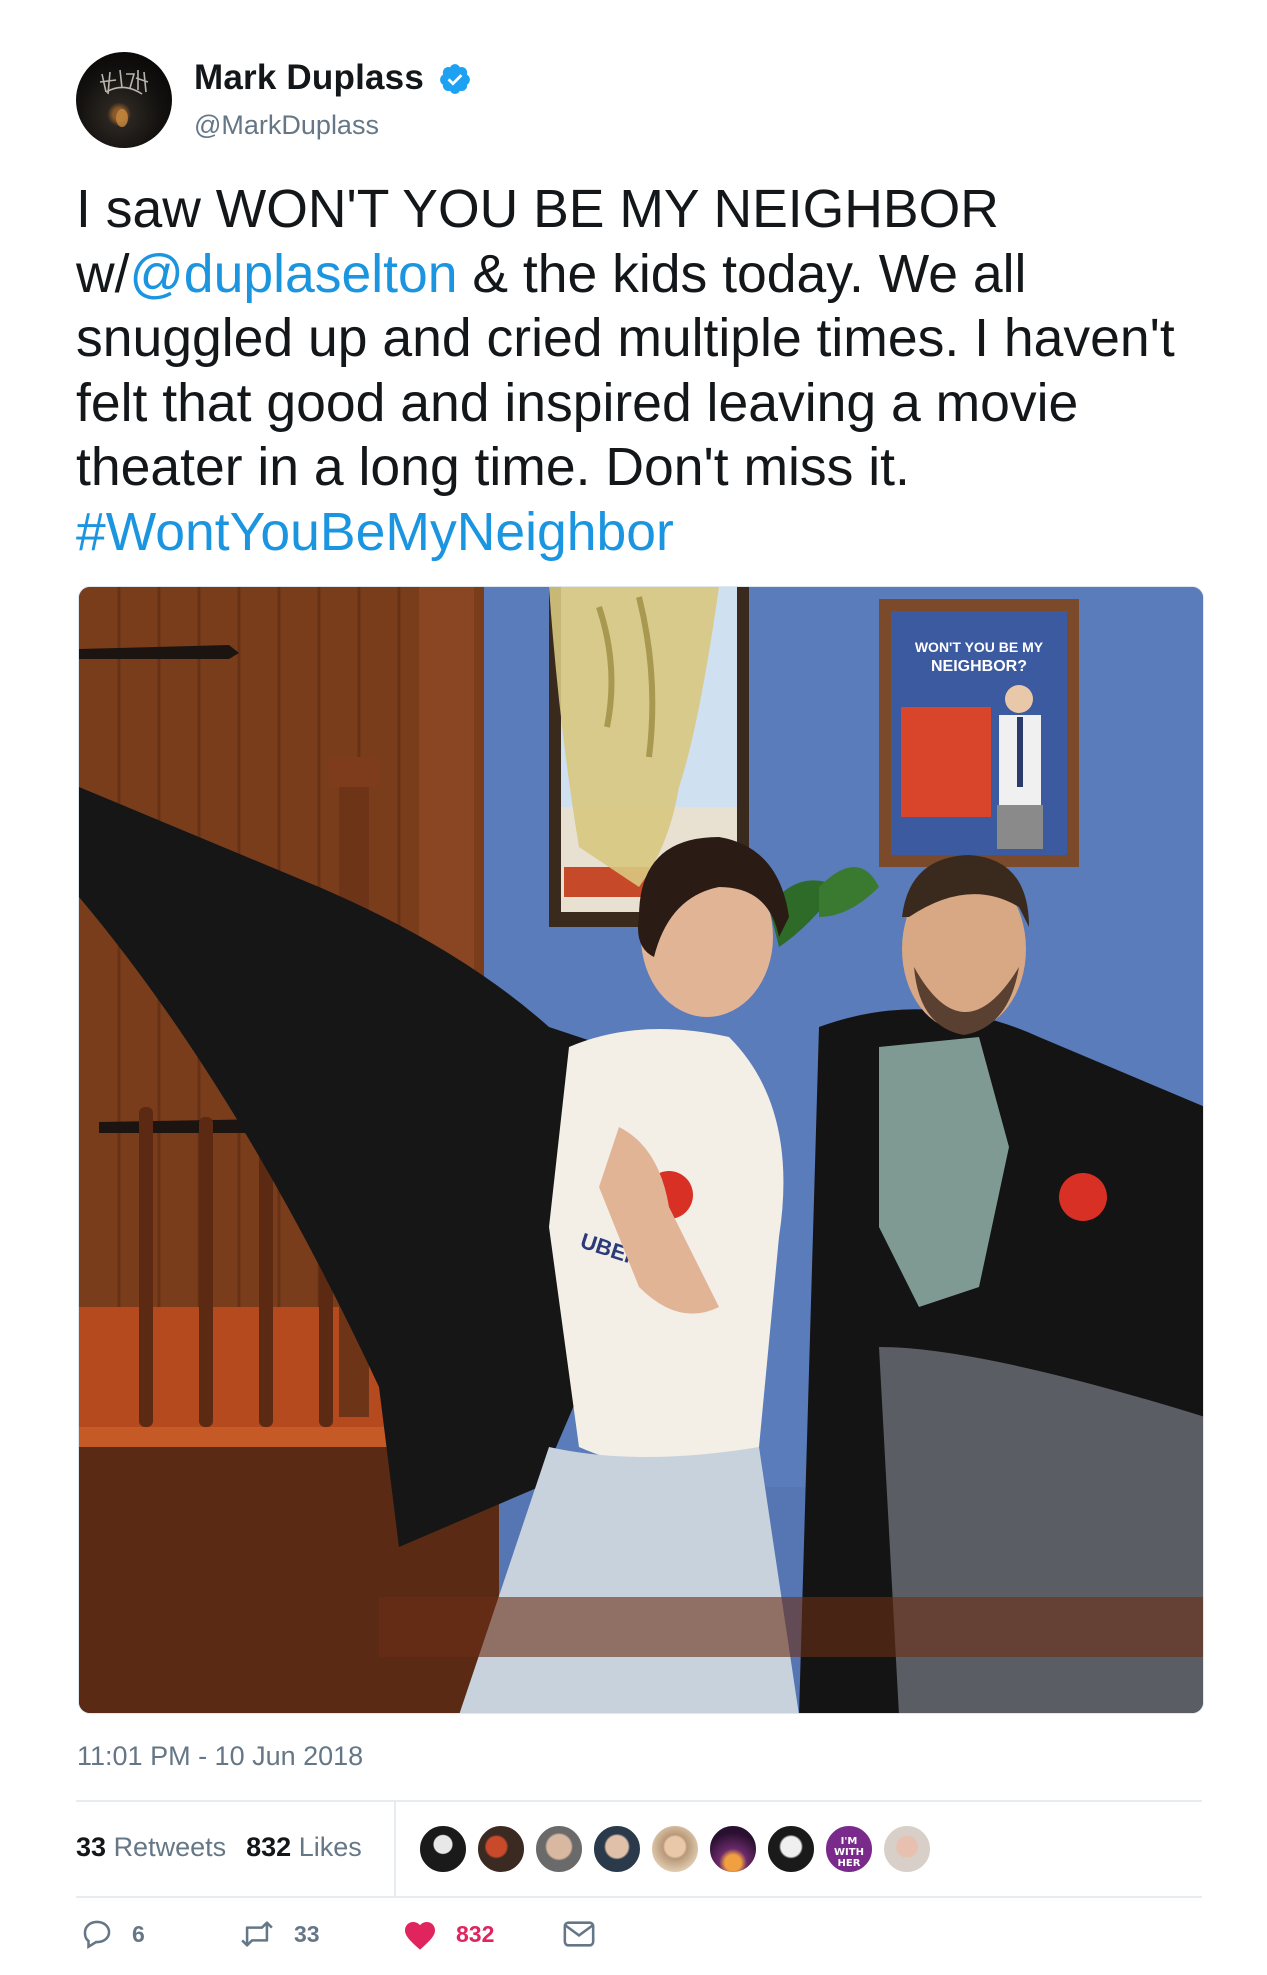  I want to click on retweets-label: Retweets, so click(170, 1847).